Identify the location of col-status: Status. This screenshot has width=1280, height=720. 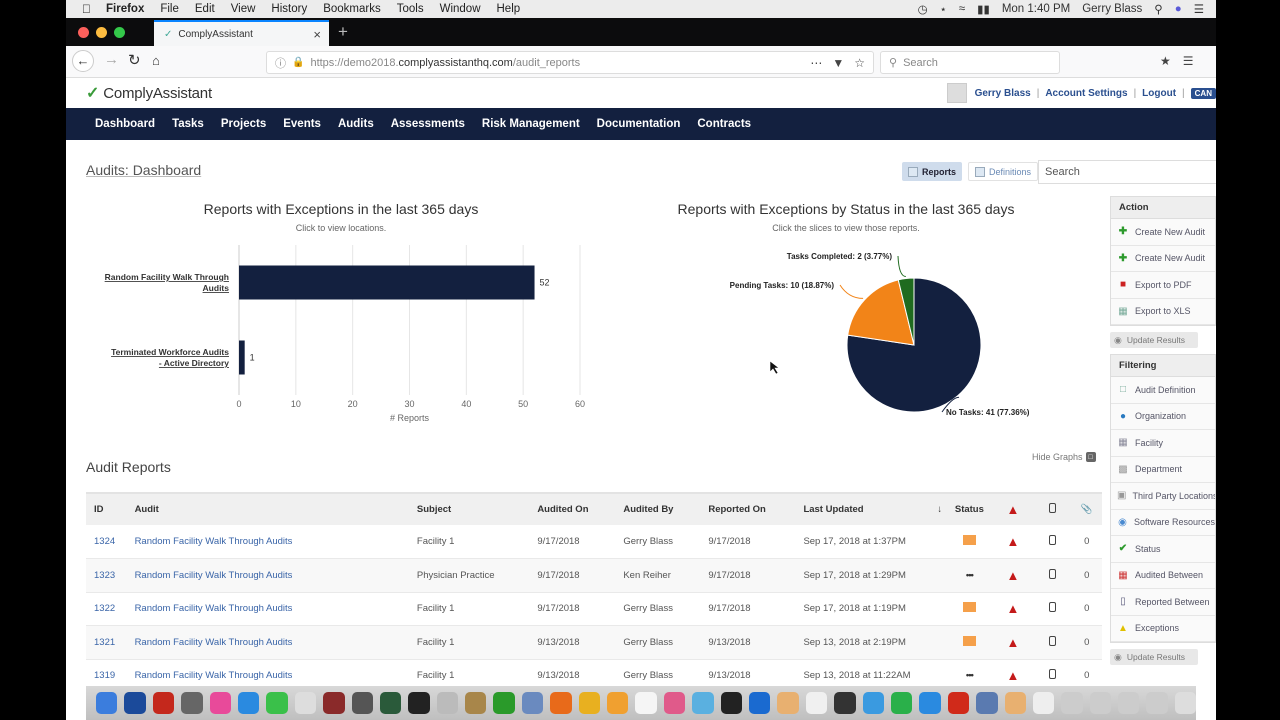
(969, 508).